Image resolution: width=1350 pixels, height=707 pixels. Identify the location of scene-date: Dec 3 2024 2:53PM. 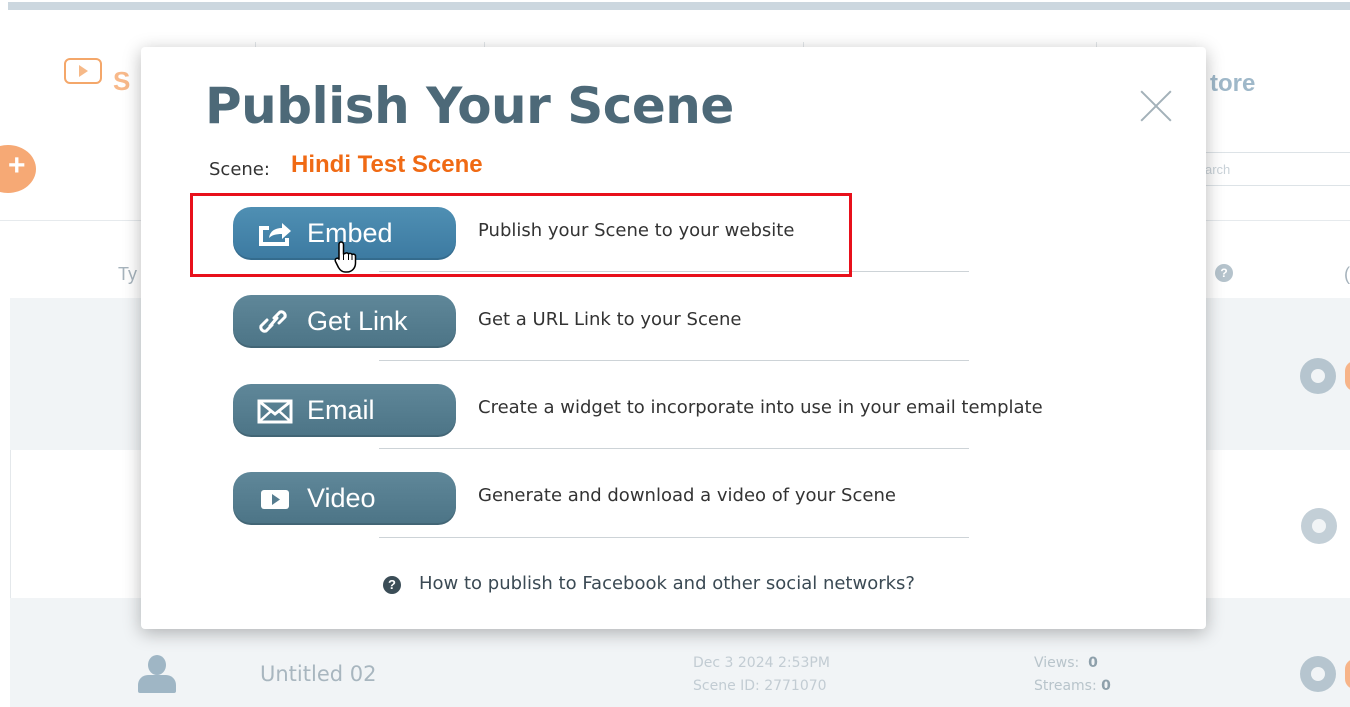
(761, 663).